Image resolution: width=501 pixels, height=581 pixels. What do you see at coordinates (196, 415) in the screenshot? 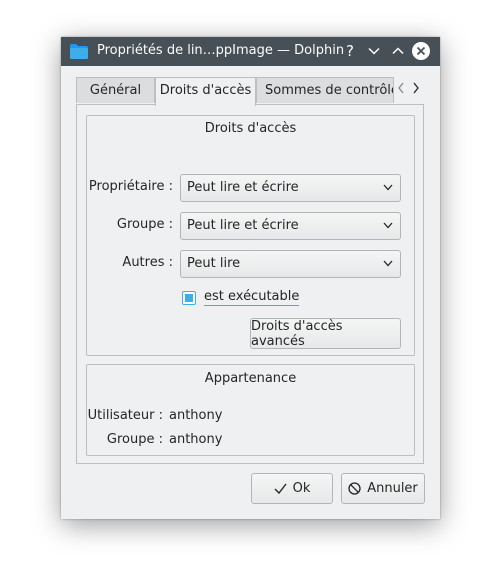
I see `user-value: anthony` at bounding box center [196, 415].